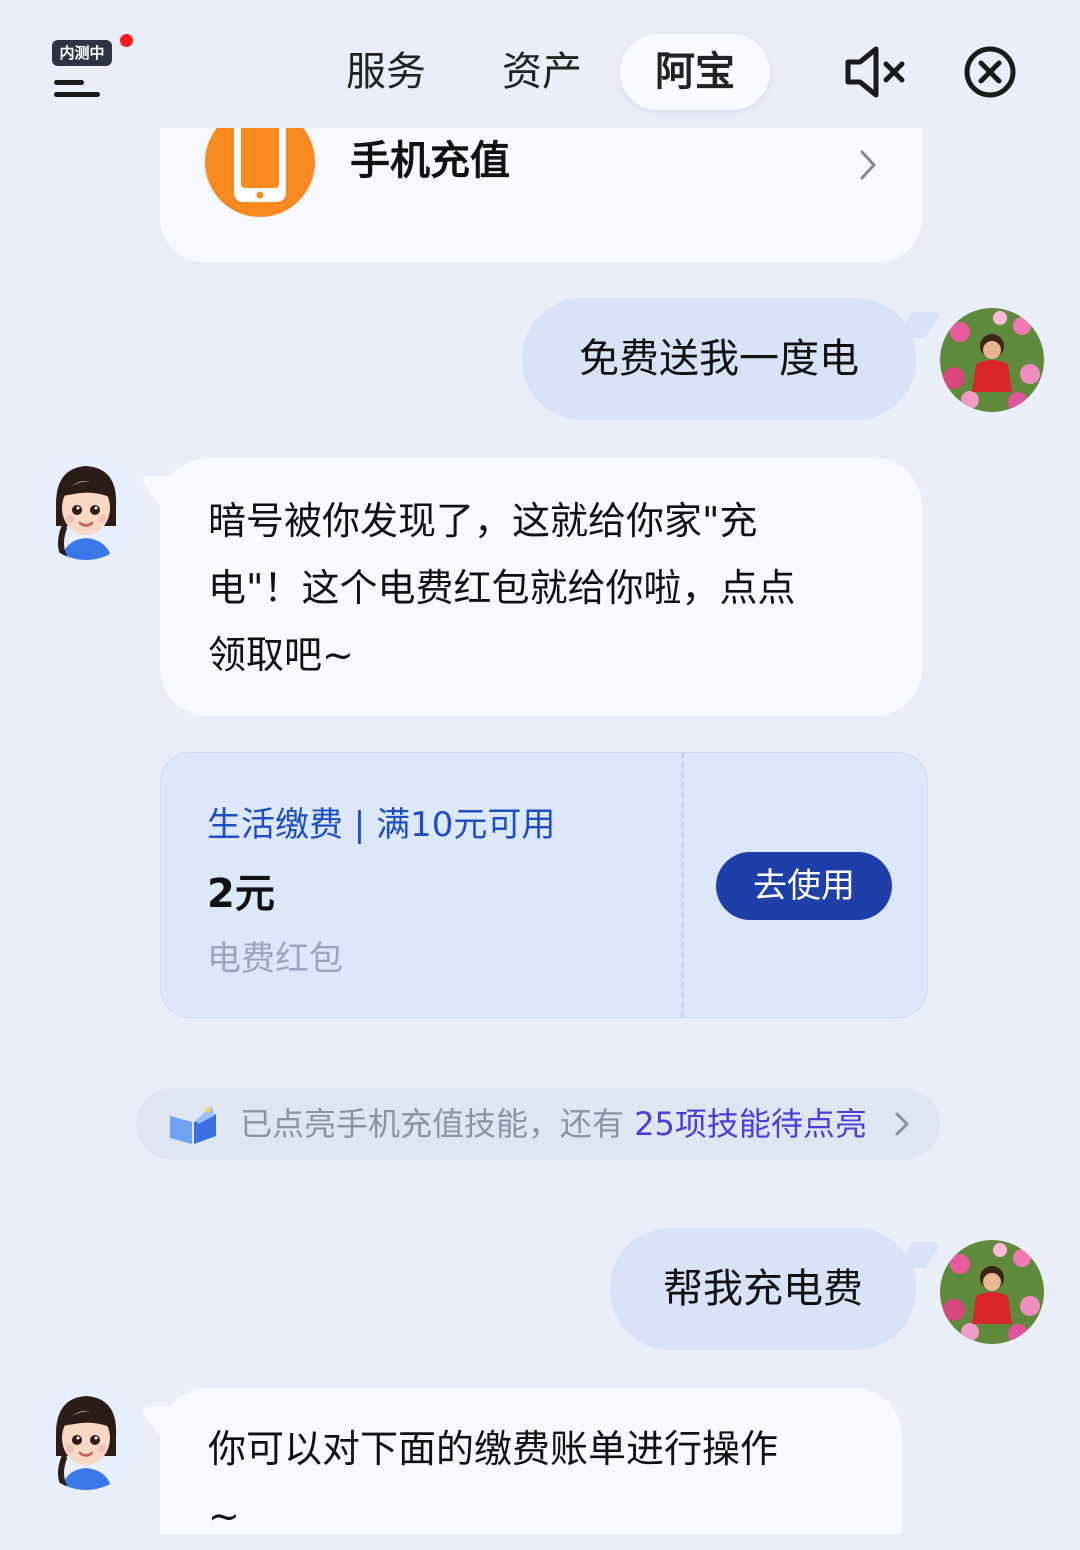  Describe the element at coordinates (432, 1124) in the screenshot. I see `skill-notice-prefix: 已点亮手机充值技能，还有` at that location.